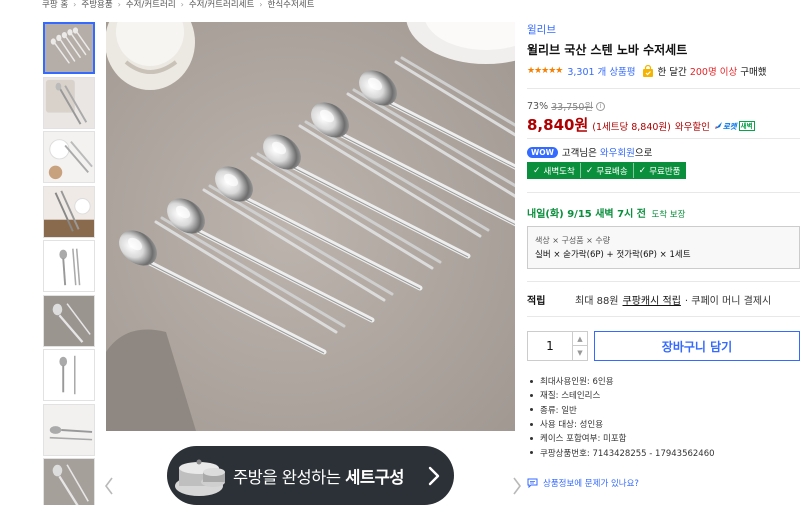  What do you see at coordinates (550, 346) in the screenshot?
I see `quantity-input` at bounding box center [550, 346].